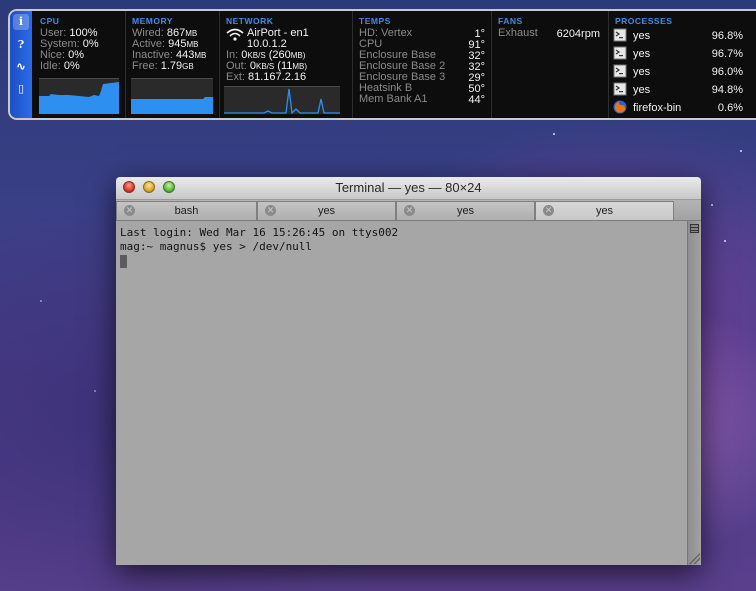 The width and height of the screenshot is (756, 591). Describe the element at coordinates (50, 66) in the screenshot. I see `cpu-idle-label: Idle:` at that location.